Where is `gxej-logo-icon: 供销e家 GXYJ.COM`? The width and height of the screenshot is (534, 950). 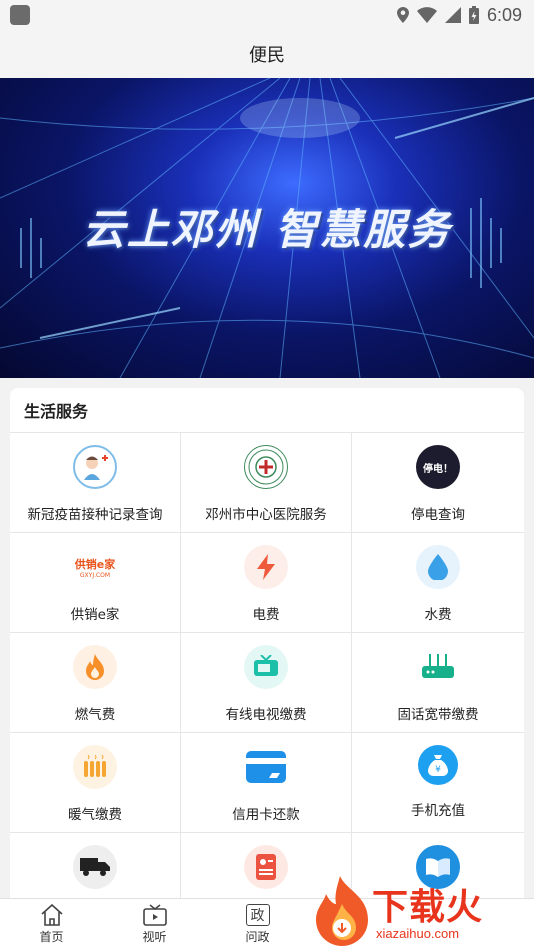 gxej-logo-icon: 供销e家 GXYJ.COM is located at coordinates (95, 567).